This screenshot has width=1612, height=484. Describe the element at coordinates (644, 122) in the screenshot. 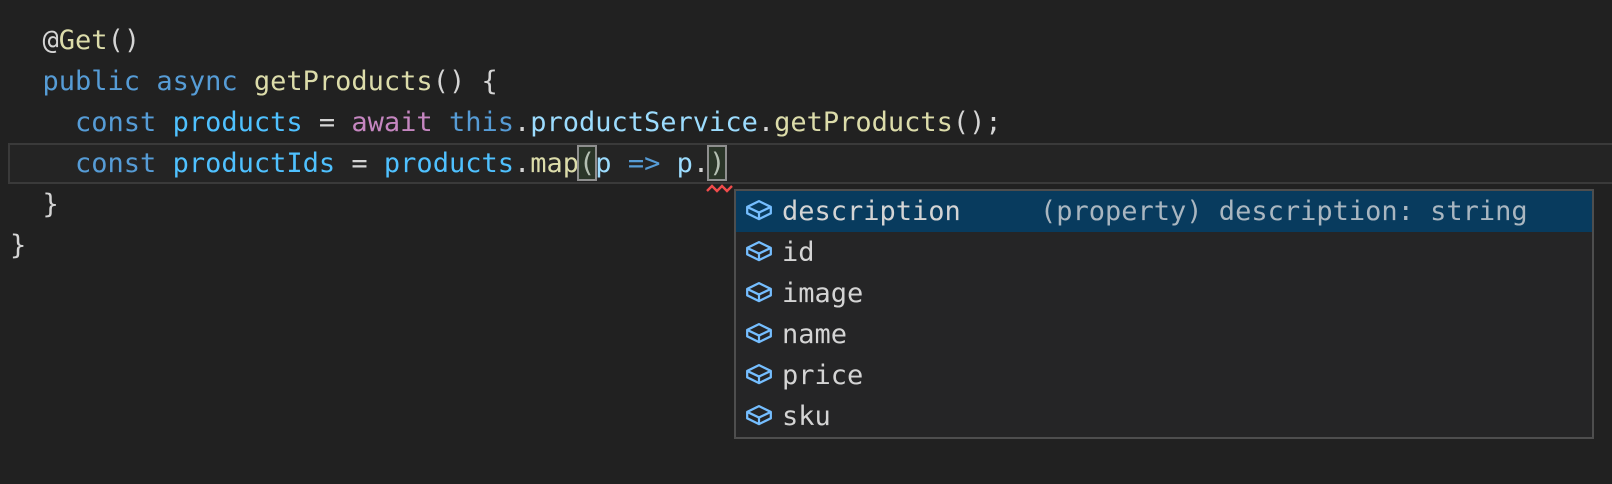

I see `code-token: productService` at that location.